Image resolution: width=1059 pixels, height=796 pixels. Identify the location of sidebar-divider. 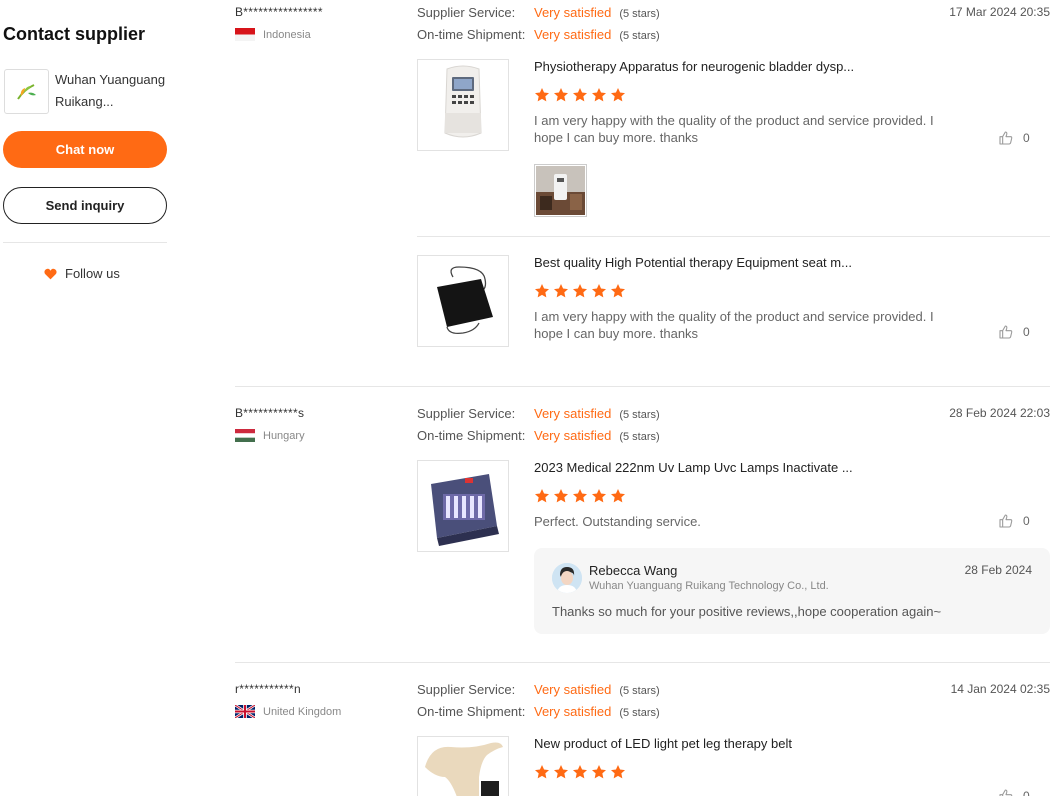
(85, 242).